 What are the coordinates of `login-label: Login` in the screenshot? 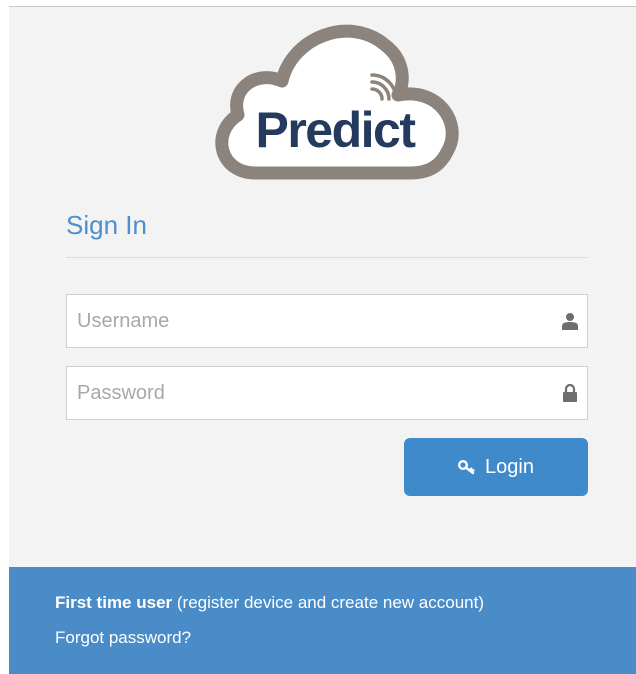 It's located at (509, 466).